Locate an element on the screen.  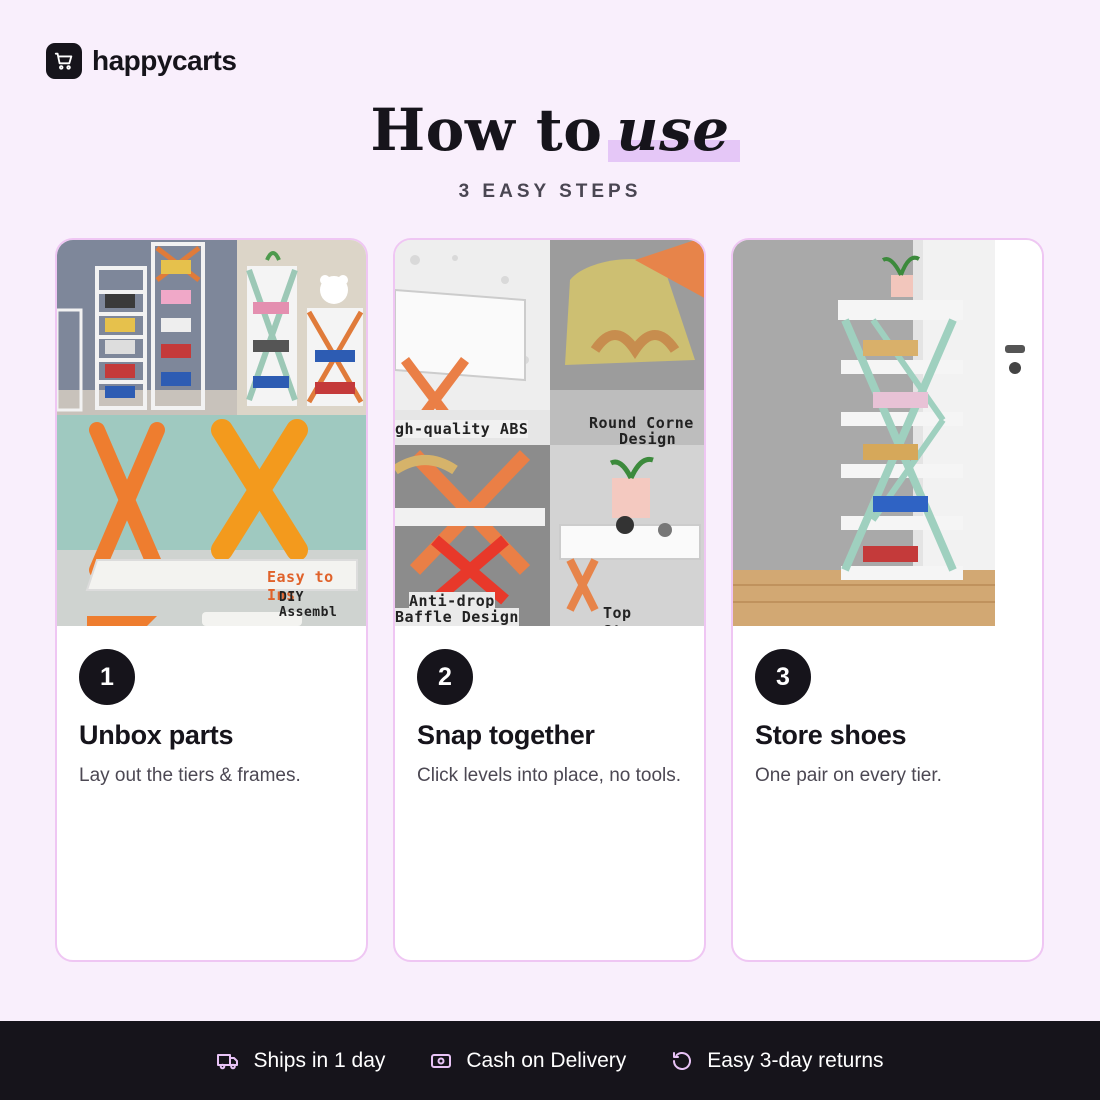
footer-item-cod: Cash on Delivery is located at coordinates (527, 1061).